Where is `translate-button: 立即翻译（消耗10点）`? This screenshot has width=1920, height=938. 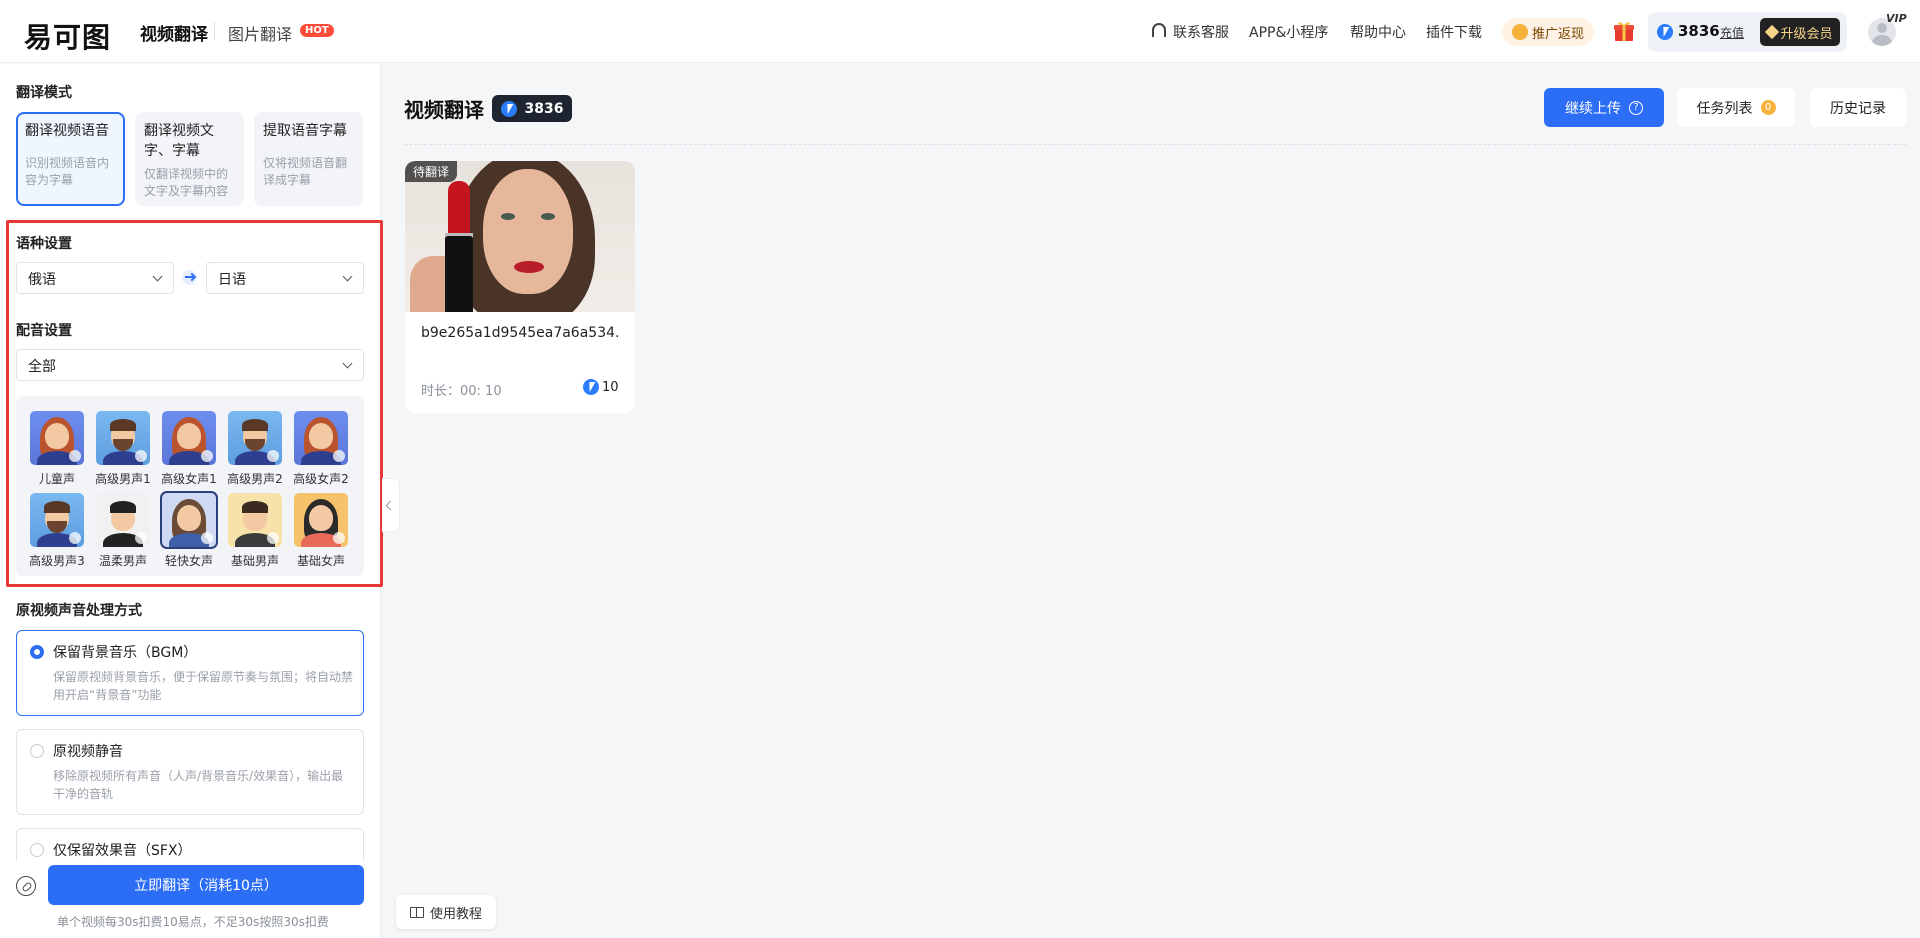
translate-button: 立即翻译（消耗10点） is located at coordinates (206, 885).